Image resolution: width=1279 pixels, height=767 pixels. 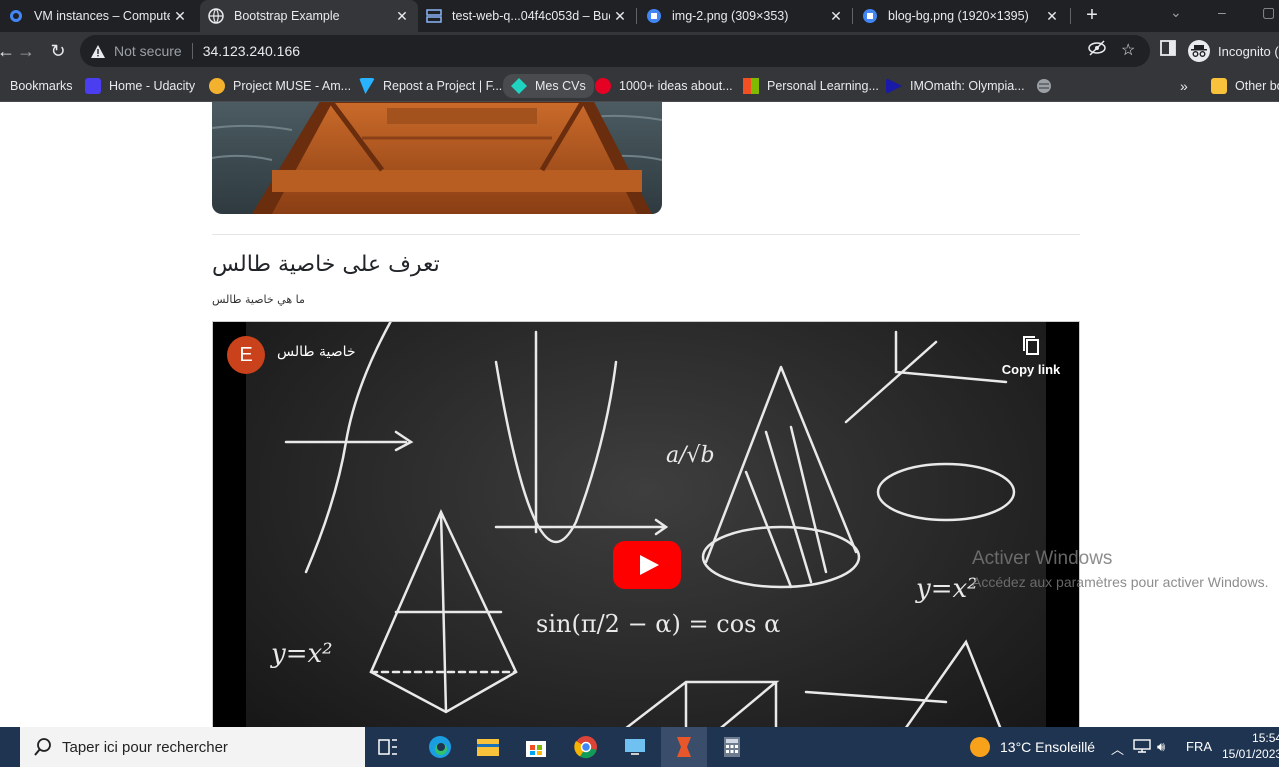 I want to click on tab-title: test-web-q...04f4c053d – Buc, so click(x=531, y=16).